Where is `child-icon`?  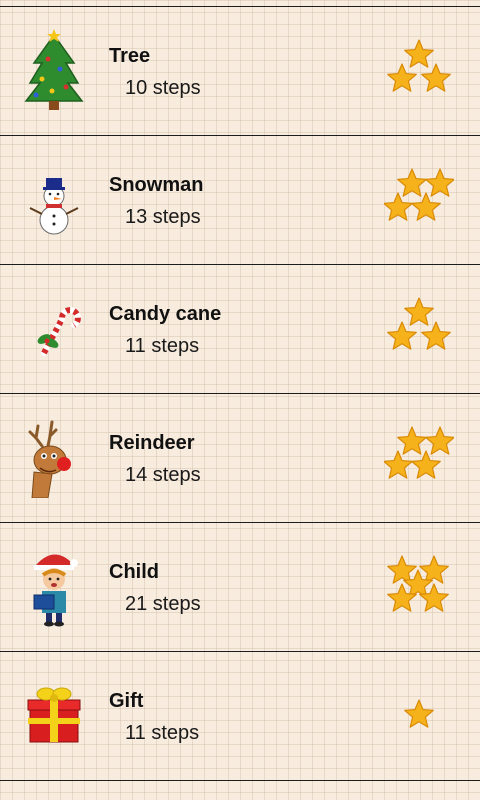
child-icon is located at coordinates (54, 586).